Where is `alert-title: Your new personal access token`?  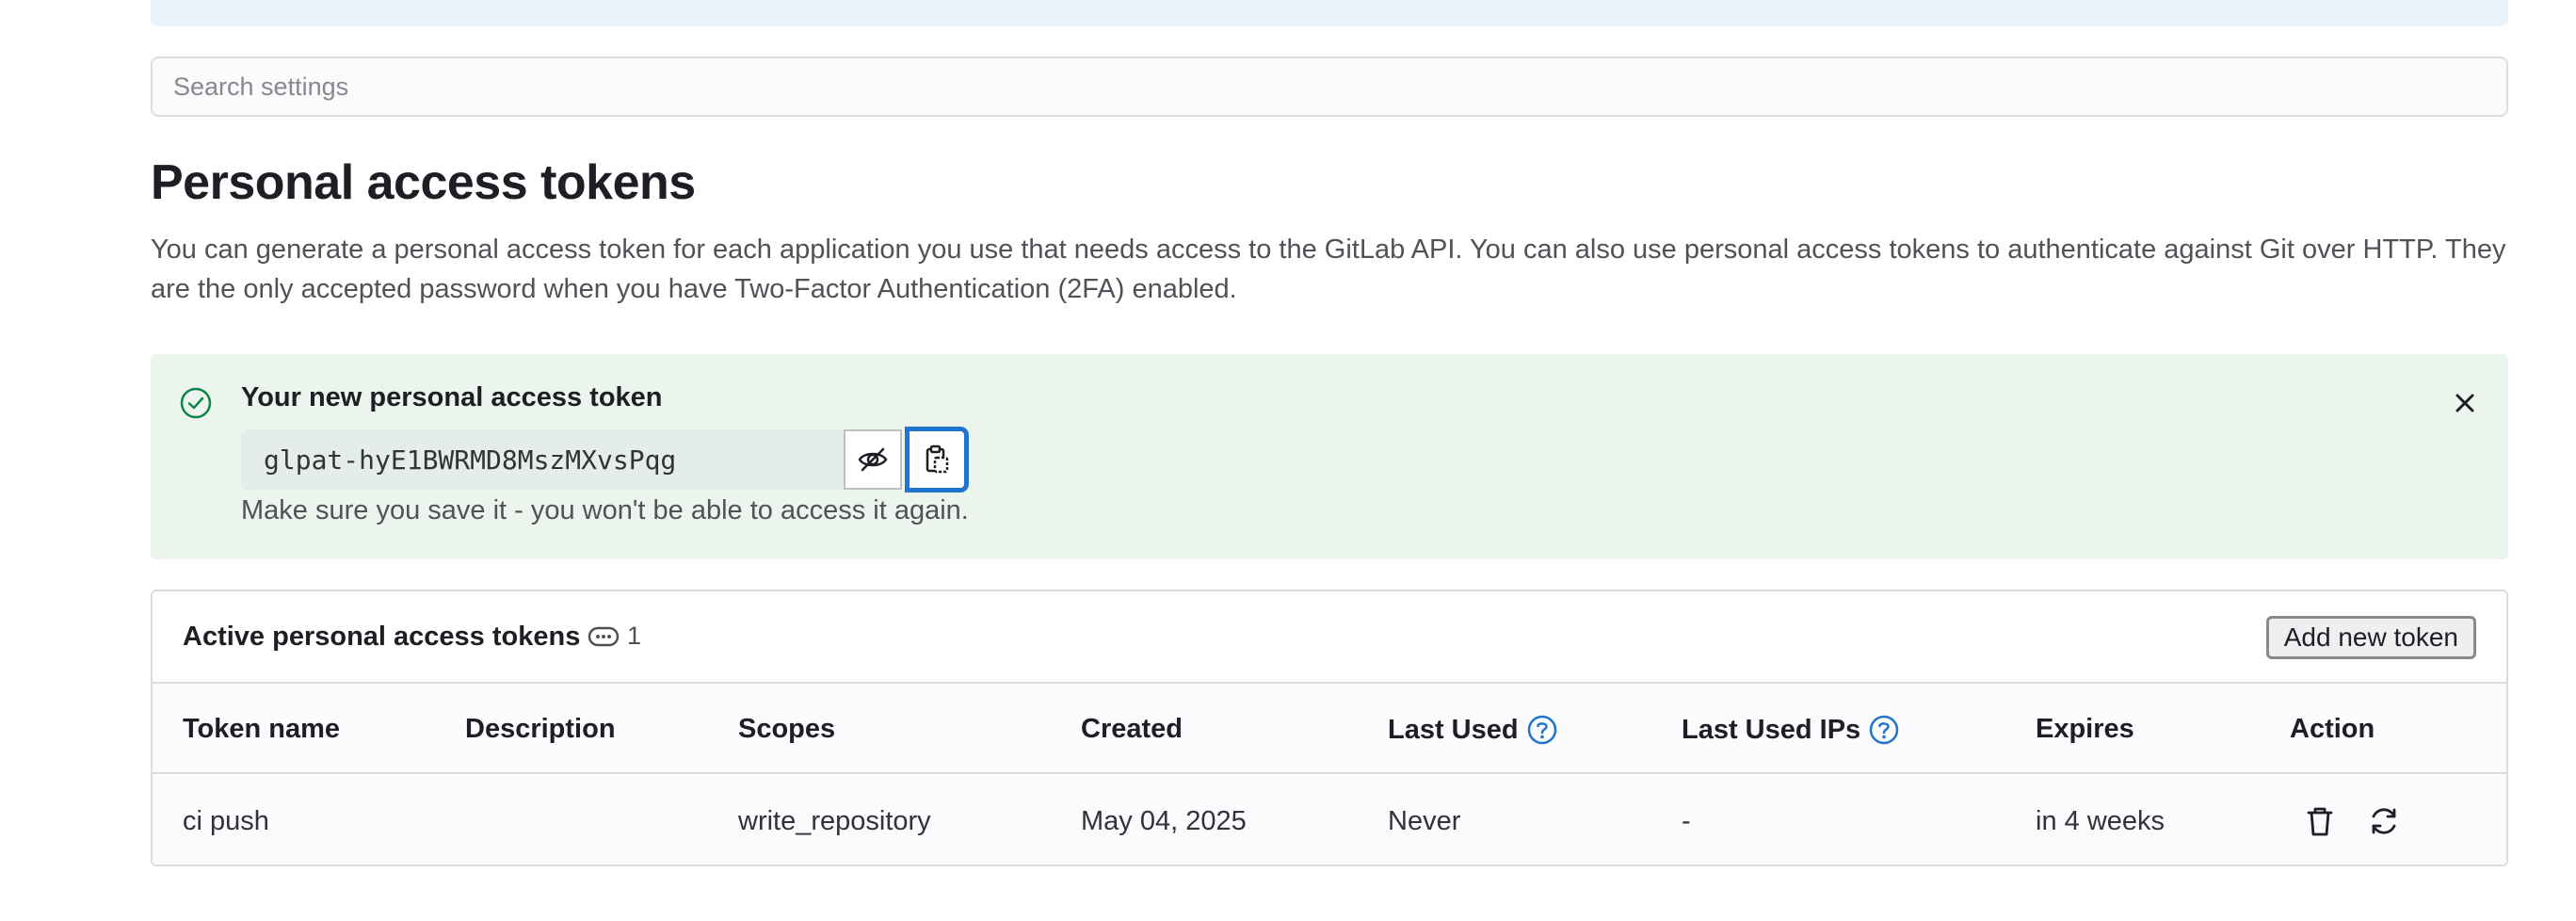
alert-title: Your new personal access token is located at coordinates (452, 397).